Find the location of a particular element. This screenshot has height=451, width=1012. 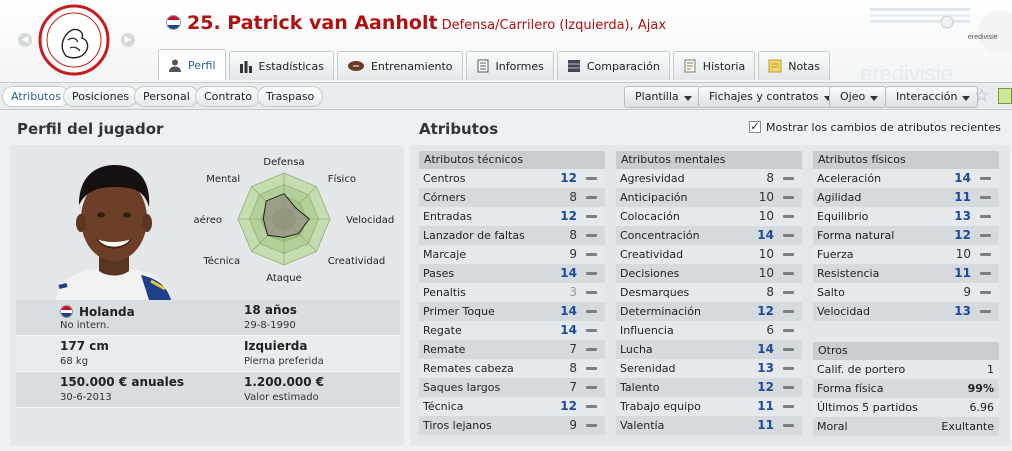

attribute-row: Lanzador de faltas 8 is located at coordinates (512, 235).